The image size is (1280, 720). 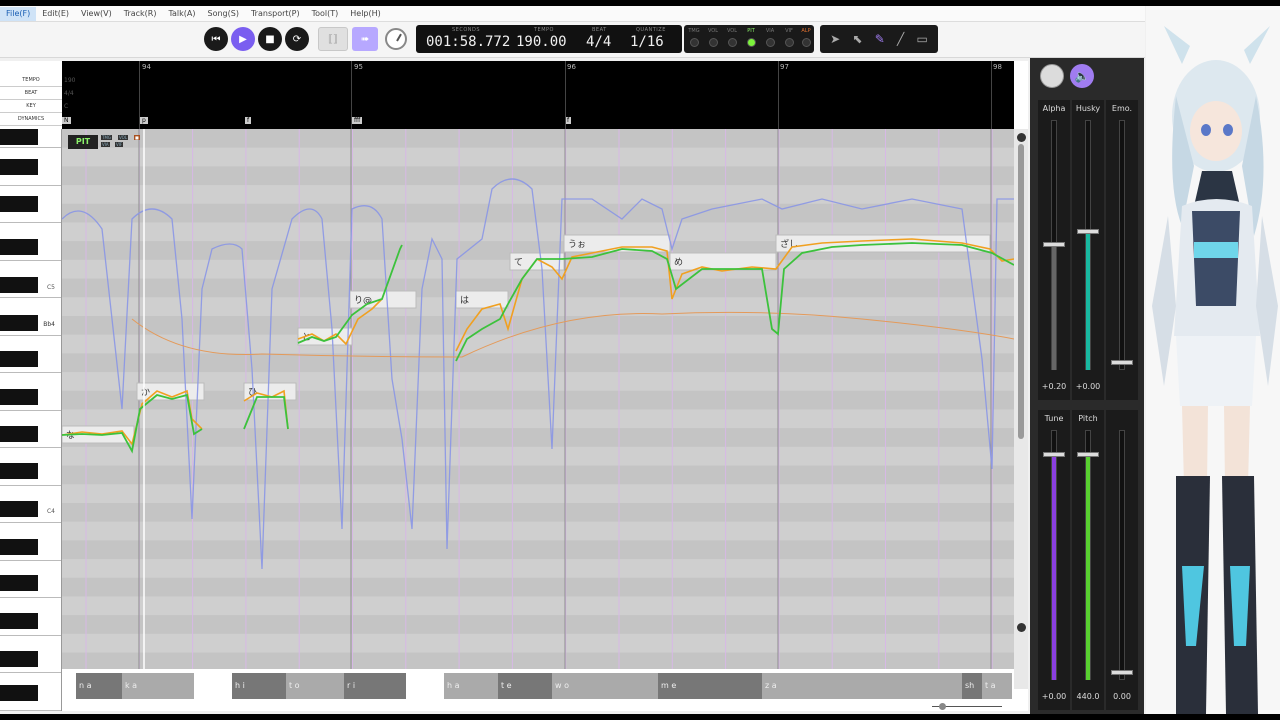 I want to click on arrow-tool-icon: ➤, so click(x=835, y=39).